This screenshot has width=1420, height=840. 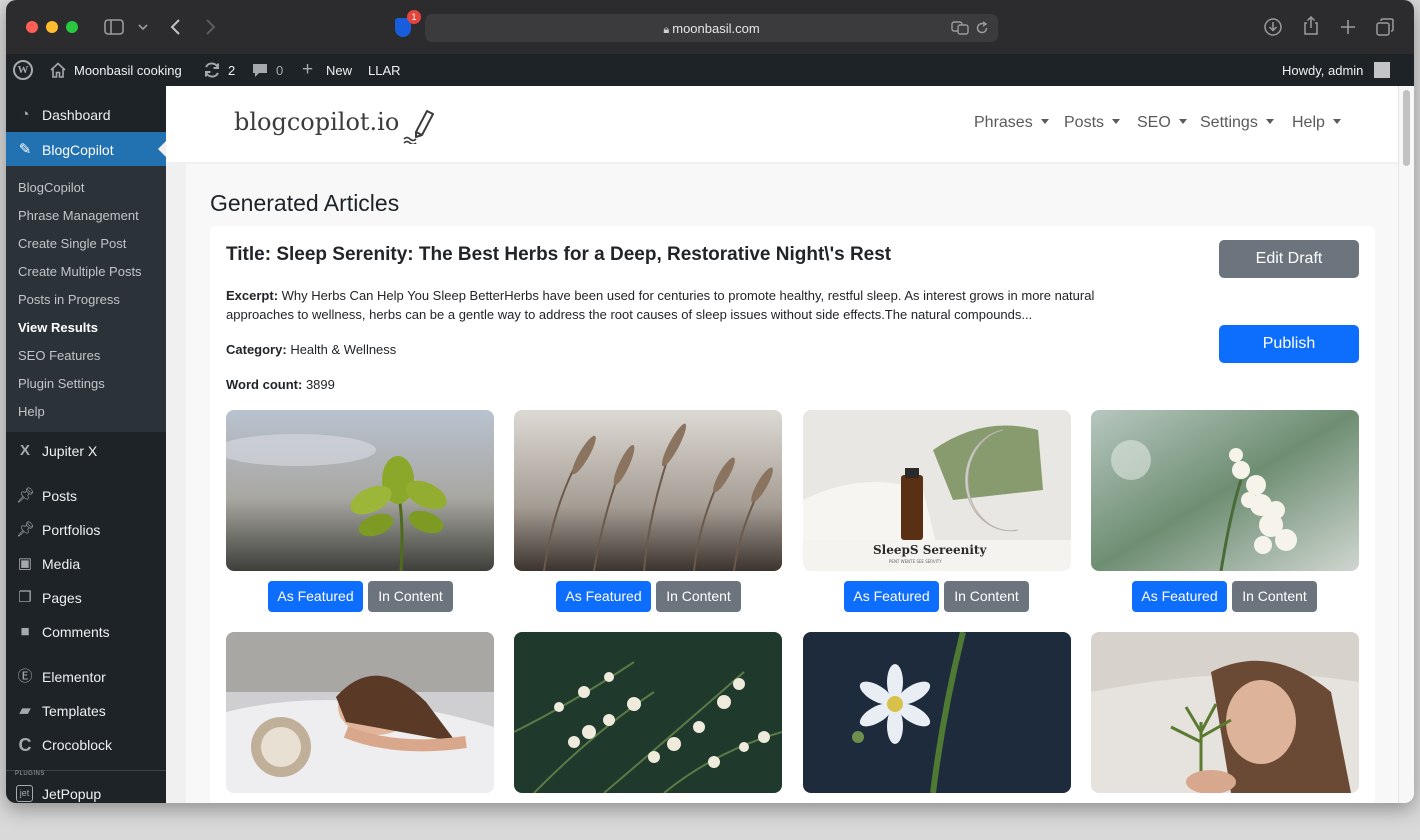 I want to click on edit-draft-button: Edit Draft, so click(x=1289, y=259).